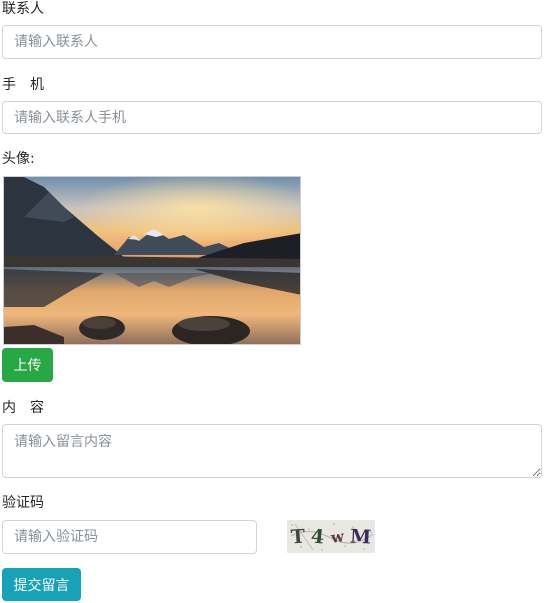 The height and width of the screenshot is (603, 553). Describe the element at coordinates (41, 584) in the screenshot. I see `submit-button: 提交留言` at that location.